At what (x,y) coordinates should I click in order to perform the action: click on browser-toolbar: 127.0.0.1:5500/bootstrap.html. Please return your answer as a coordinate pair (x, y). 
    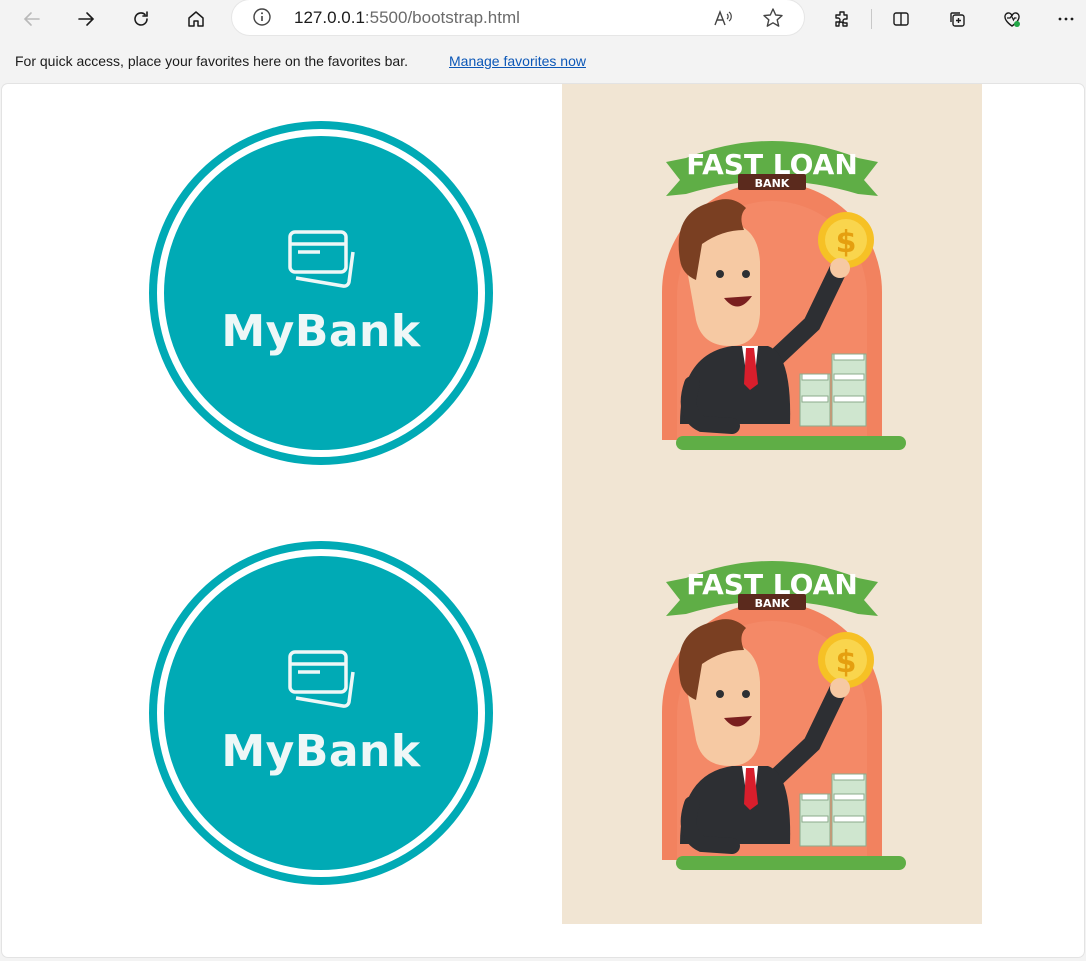
    Looking at the image, I should click on (543, 19).